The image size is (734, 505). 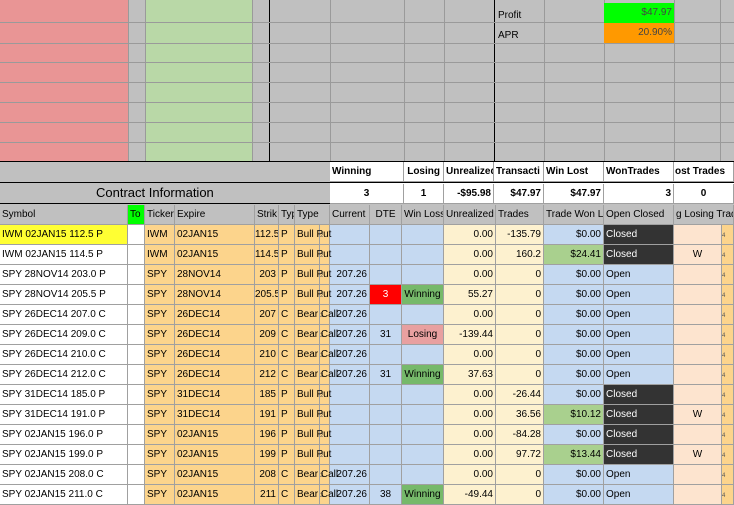 What do you see at coordinates (267, 415) in the screenshot?
I see `cell-strike: 191` at bounding box center [267, 415].